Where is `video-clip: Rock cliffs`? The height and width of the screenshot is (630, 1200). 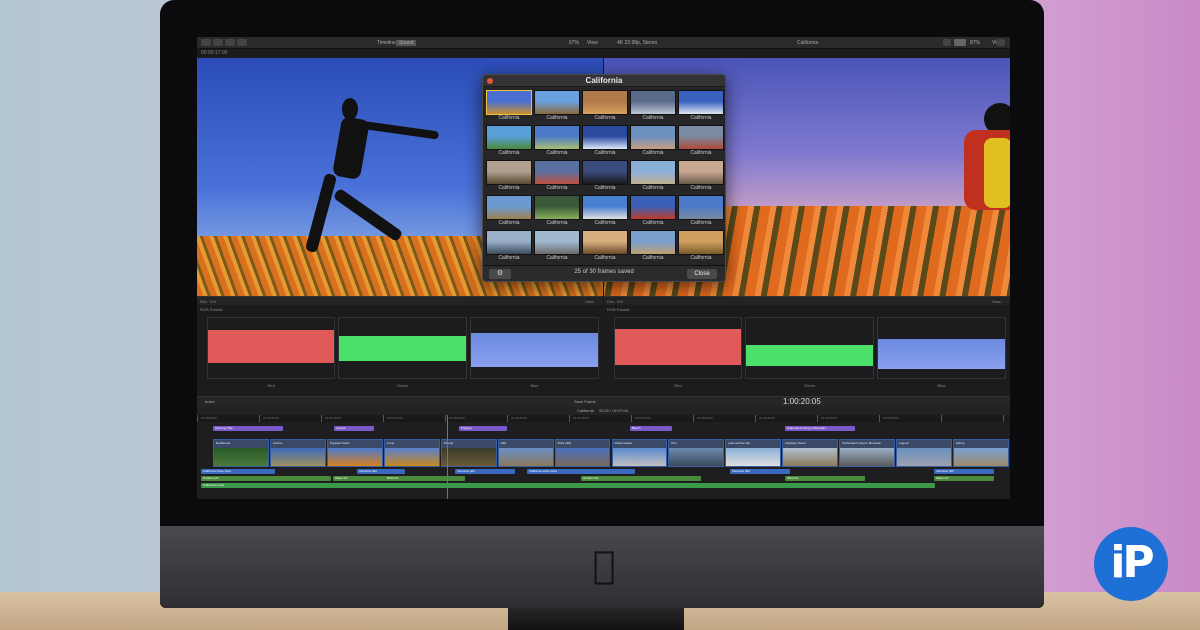
video-clip: Rock cliffs is located at coordinates (582, 453).